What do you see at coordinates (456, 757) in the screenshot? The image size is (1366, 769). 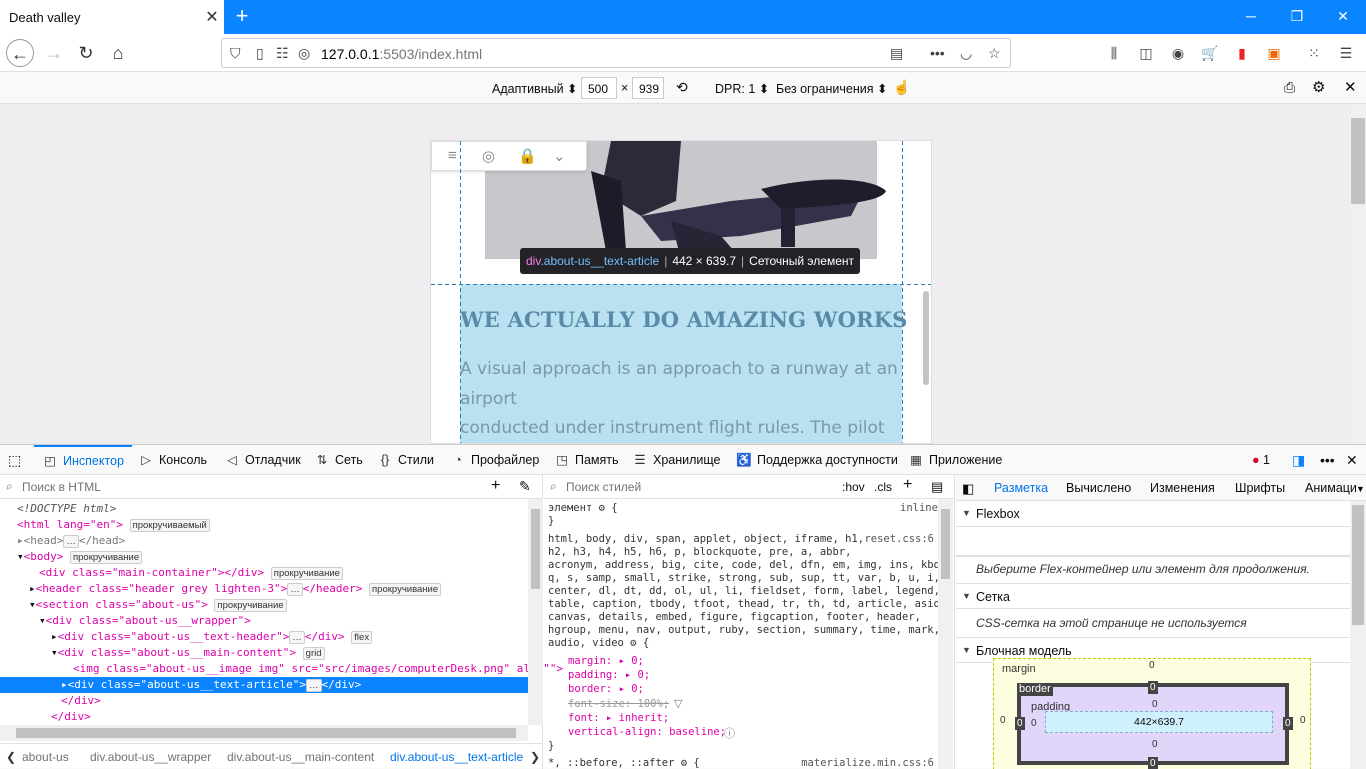 I see `breadcrumb-item-current: div.about-us__text-article` at bounding box center [456, 757].